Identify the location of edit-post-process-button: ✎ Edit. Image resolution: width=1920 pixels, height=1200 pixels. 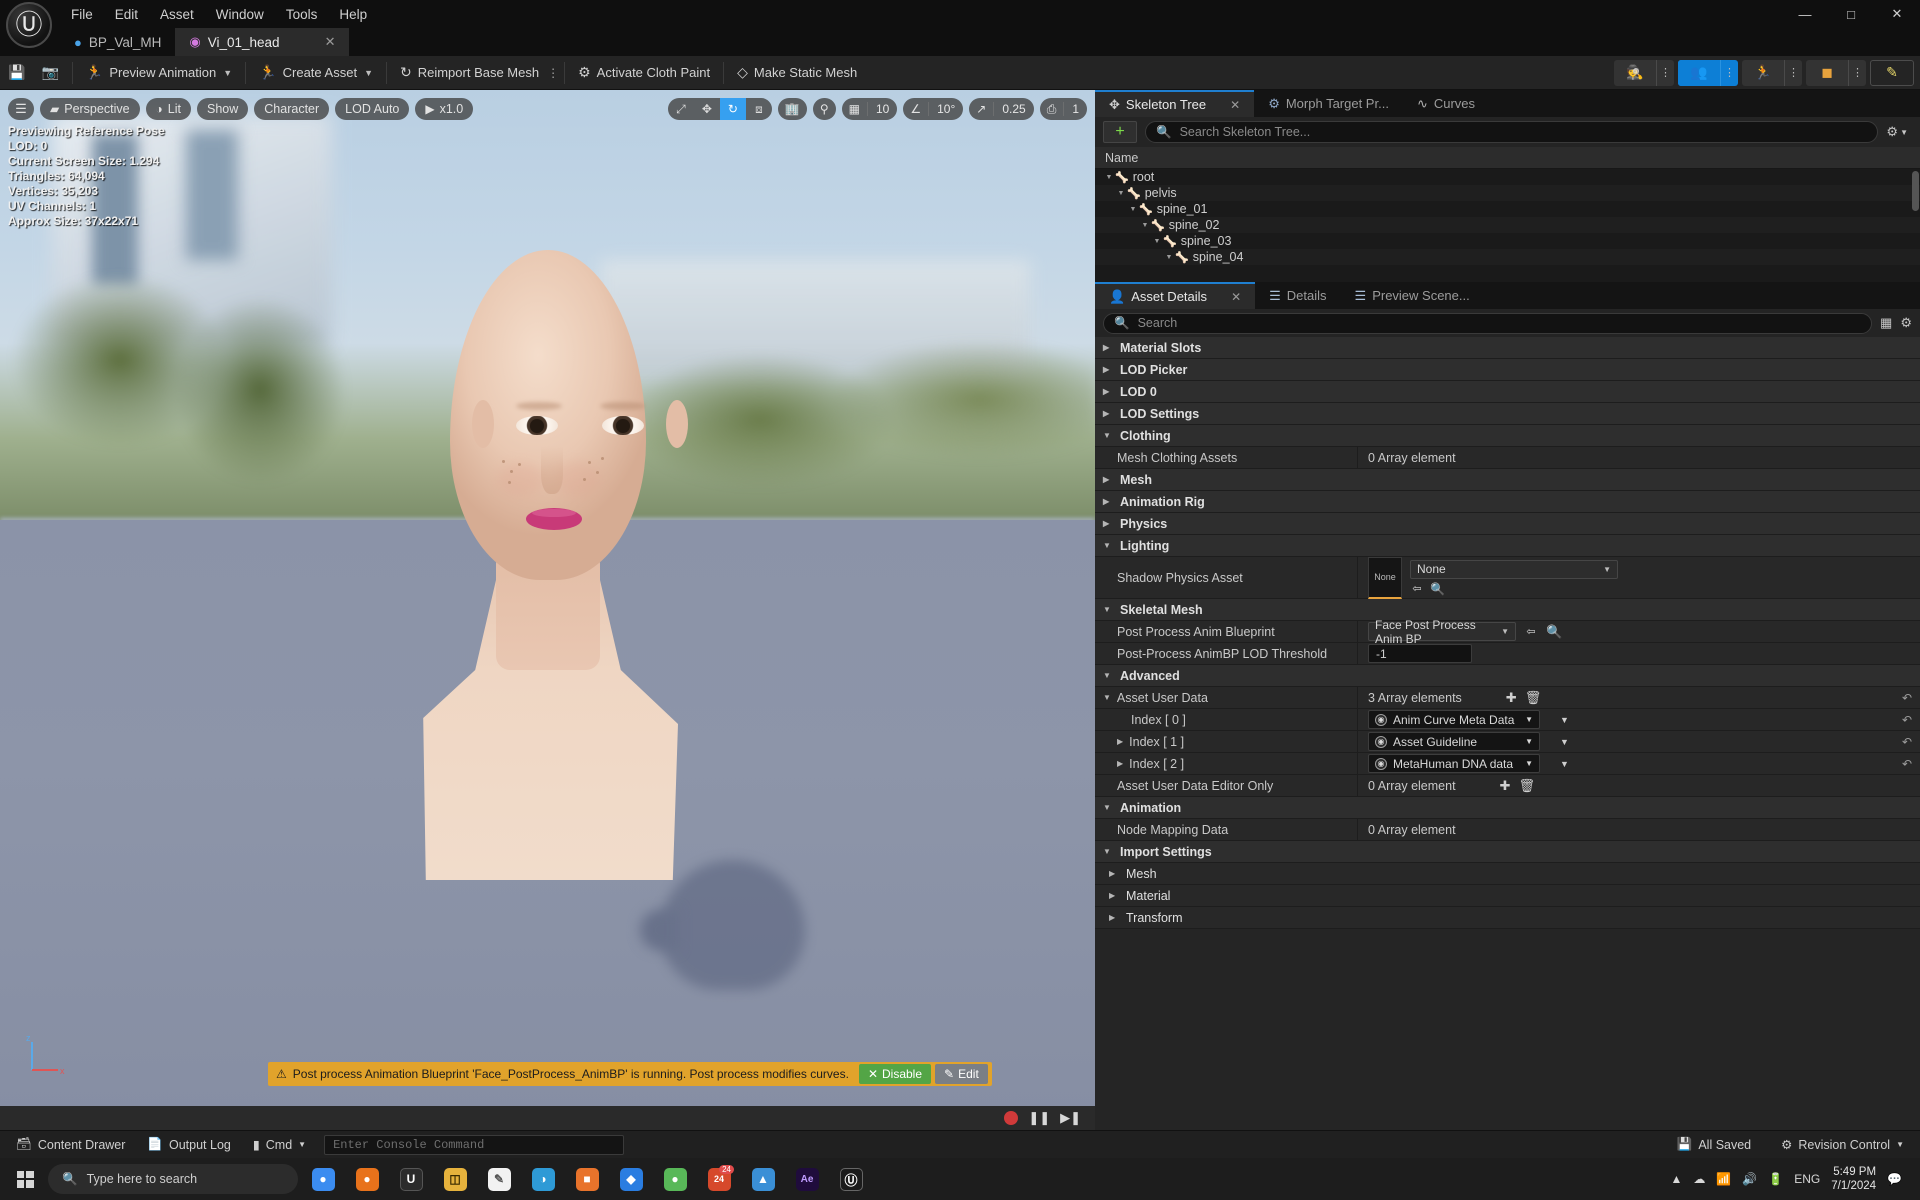
(961, 1074).